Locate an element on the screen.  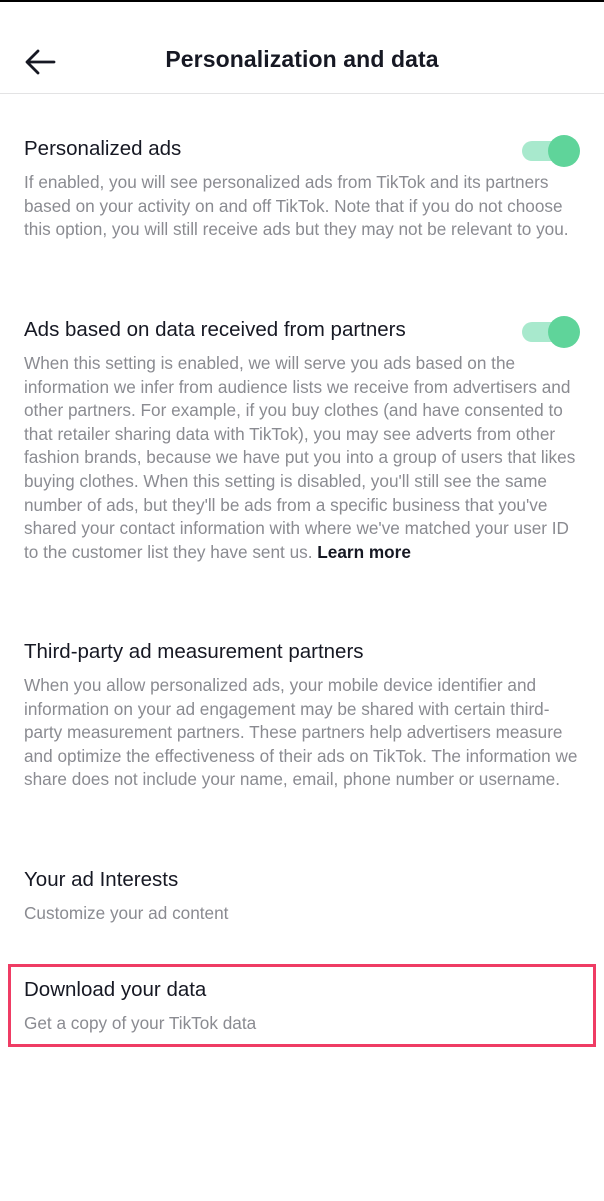
partner-ads-toggle is located at coordinates (551, 332).